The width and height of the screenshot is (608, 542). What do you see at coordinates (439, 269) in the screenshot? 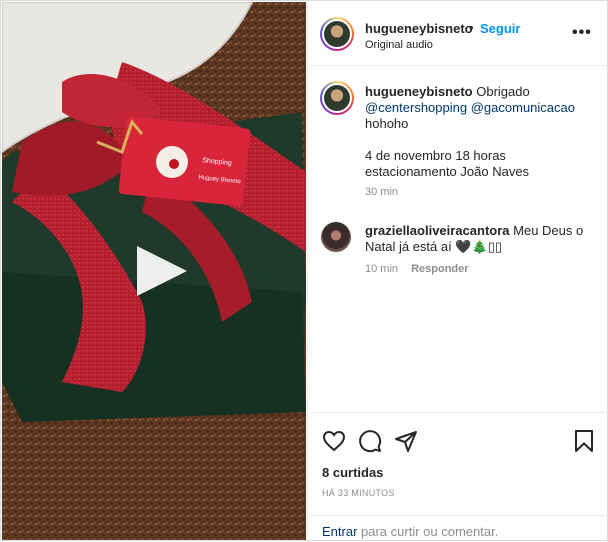
I see `reply-button: Responder` at bounding box center [439, 269].